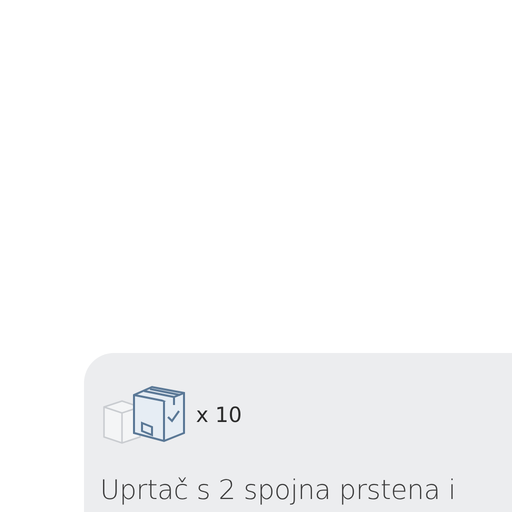  What do you see at coordinates (219, 415) in the screenshot?
I see `quantity-label: x 10` at bounding box center [219, 415].